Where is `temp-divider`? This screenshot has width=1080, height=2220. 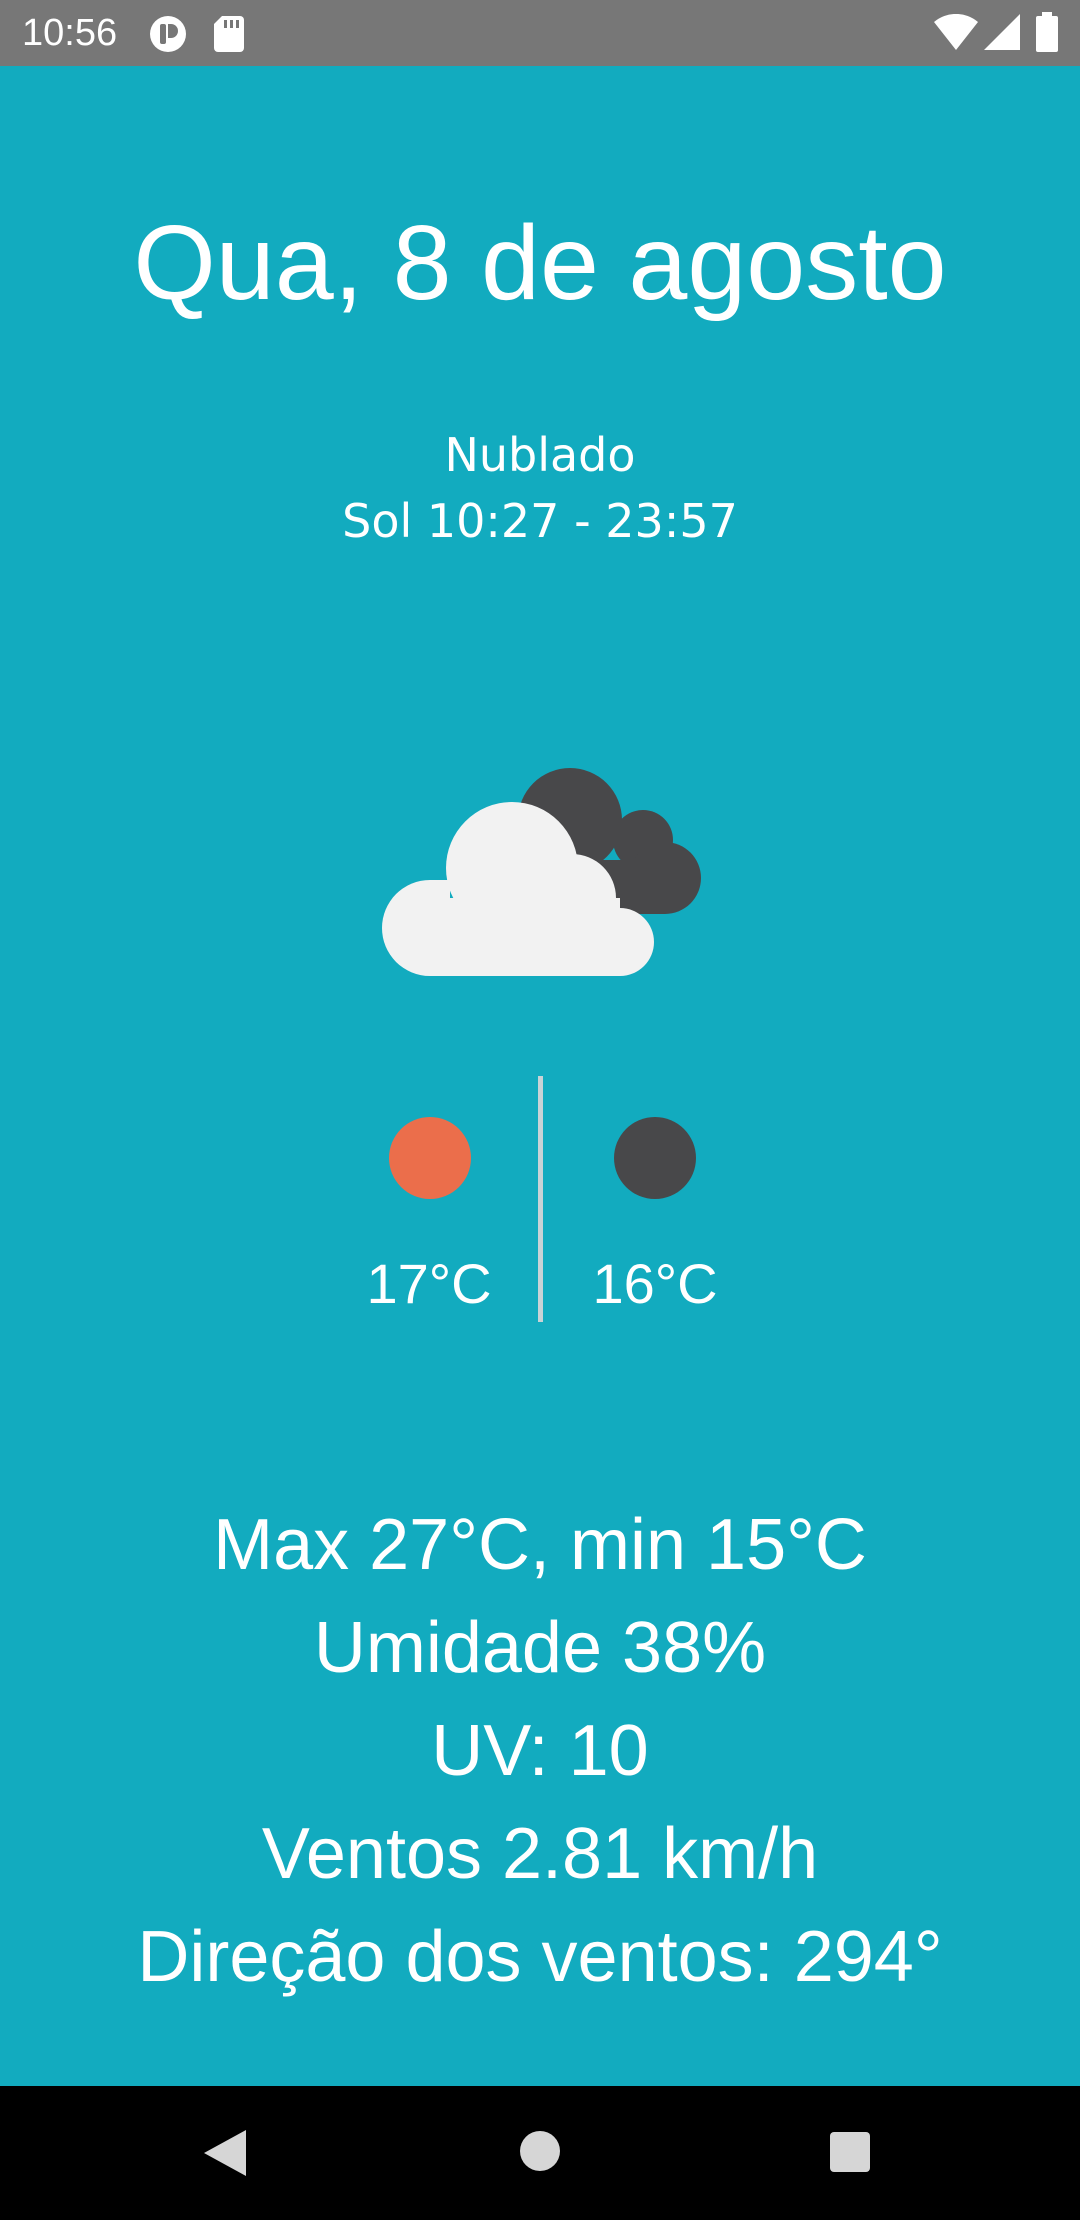 temp-divider is located at coordinates (540, 1199).